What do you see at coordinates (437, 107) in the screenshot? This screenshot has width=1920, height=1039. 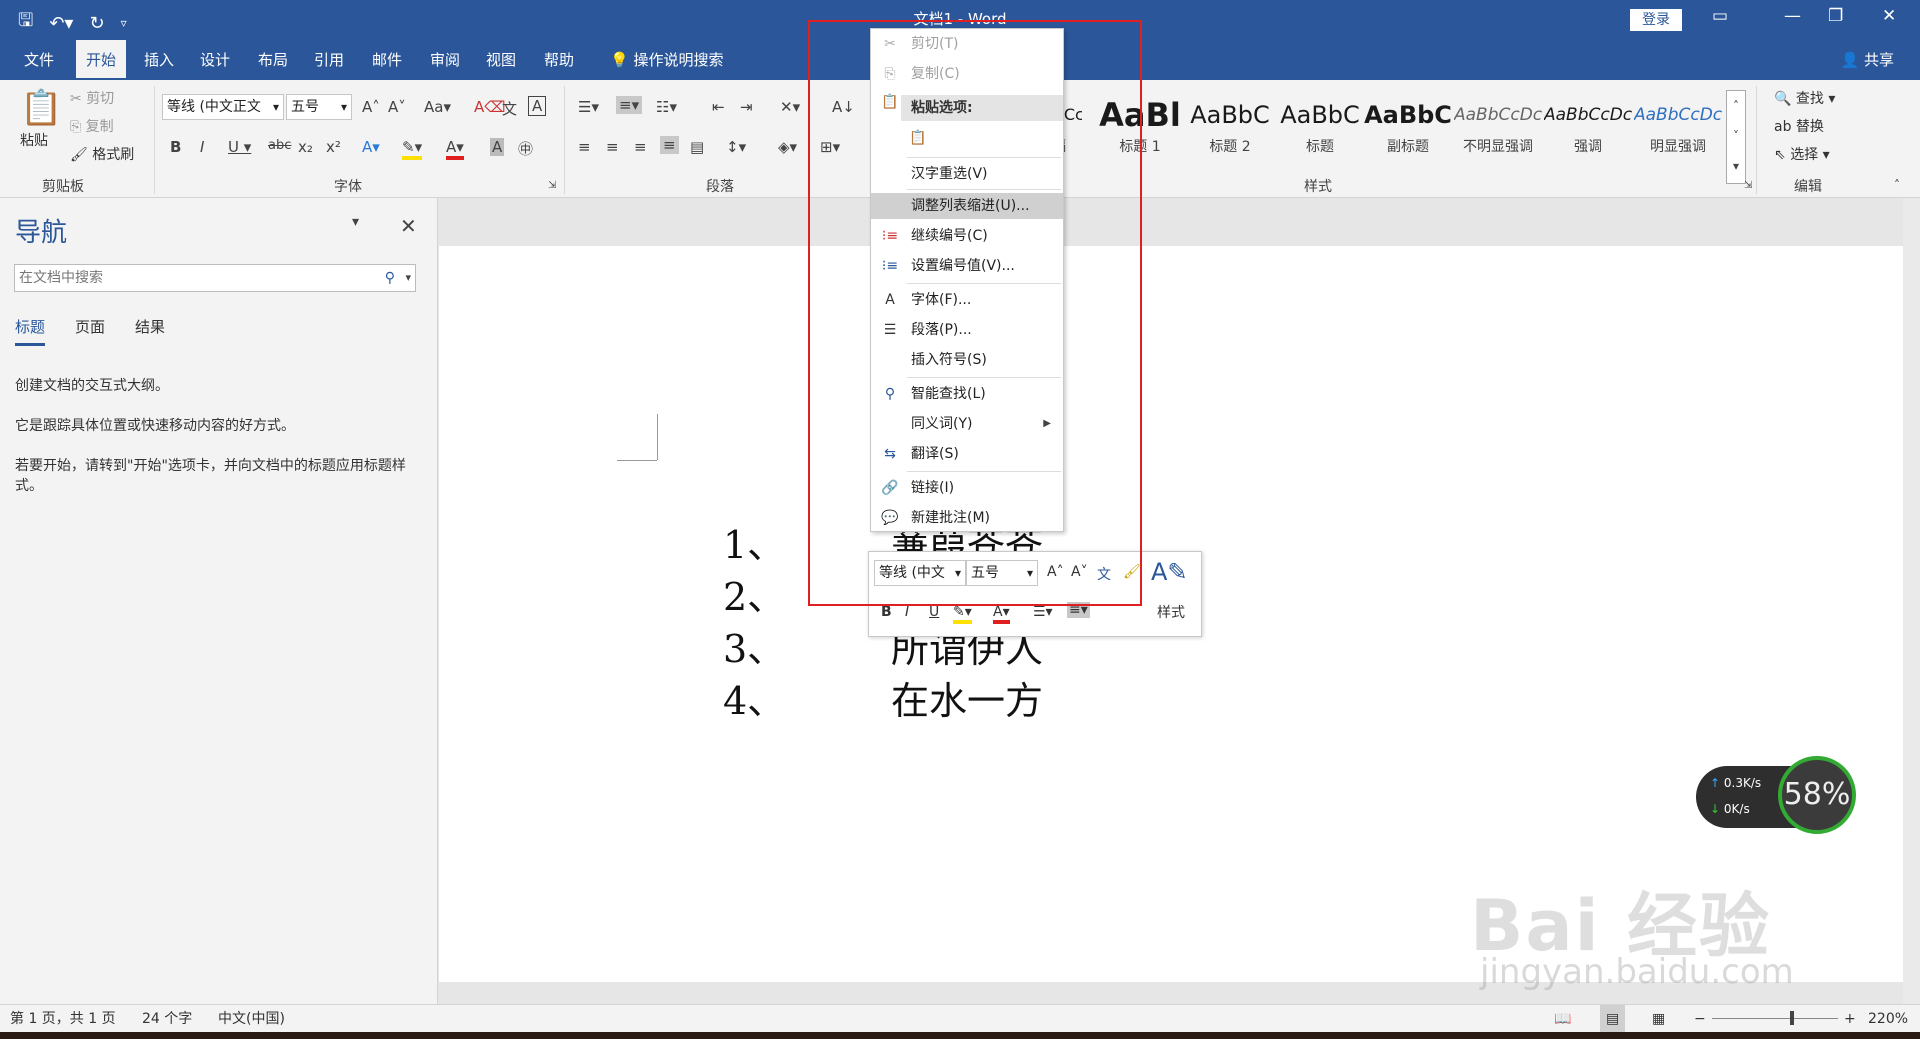 I see `change-case-icon: Aa▾` at bounding box center [437, 107].